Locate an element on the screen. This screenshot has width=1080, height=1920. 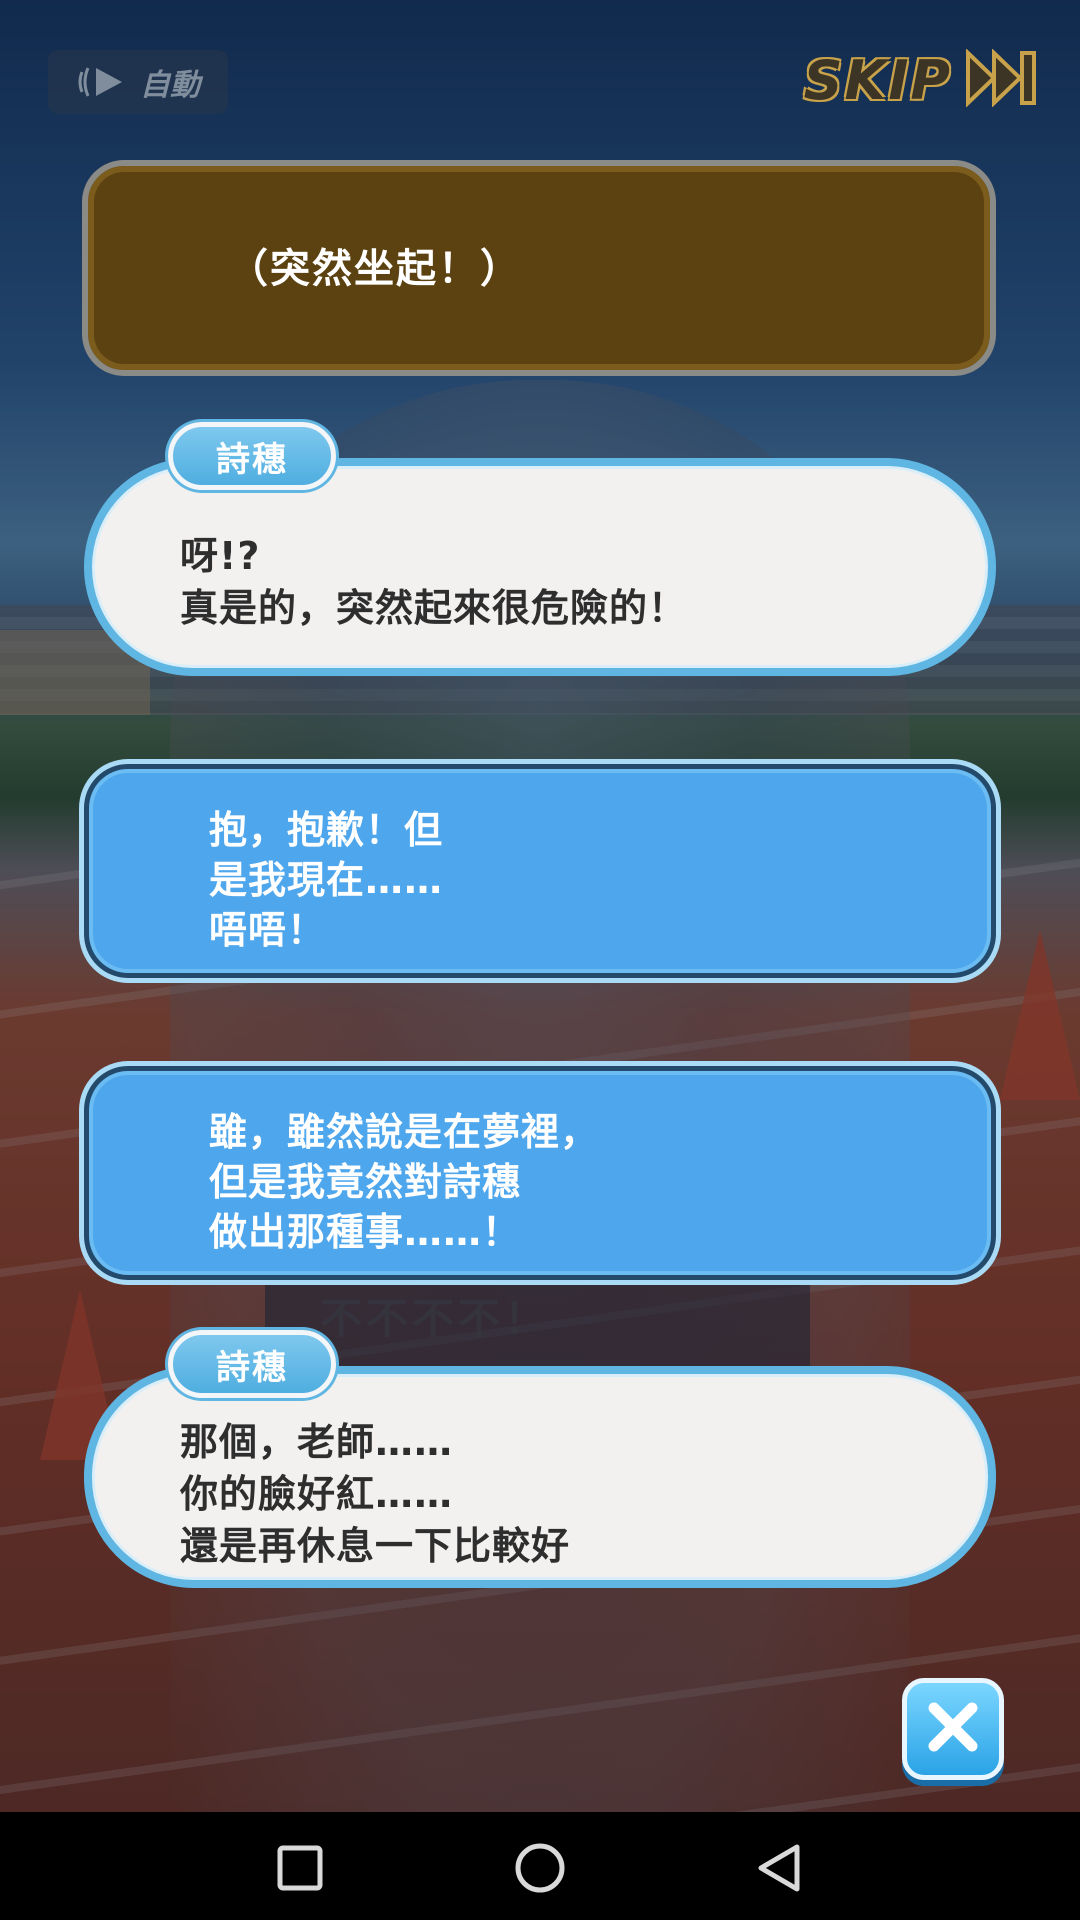
circle-home-icon is located at coordinates (540, 1870).